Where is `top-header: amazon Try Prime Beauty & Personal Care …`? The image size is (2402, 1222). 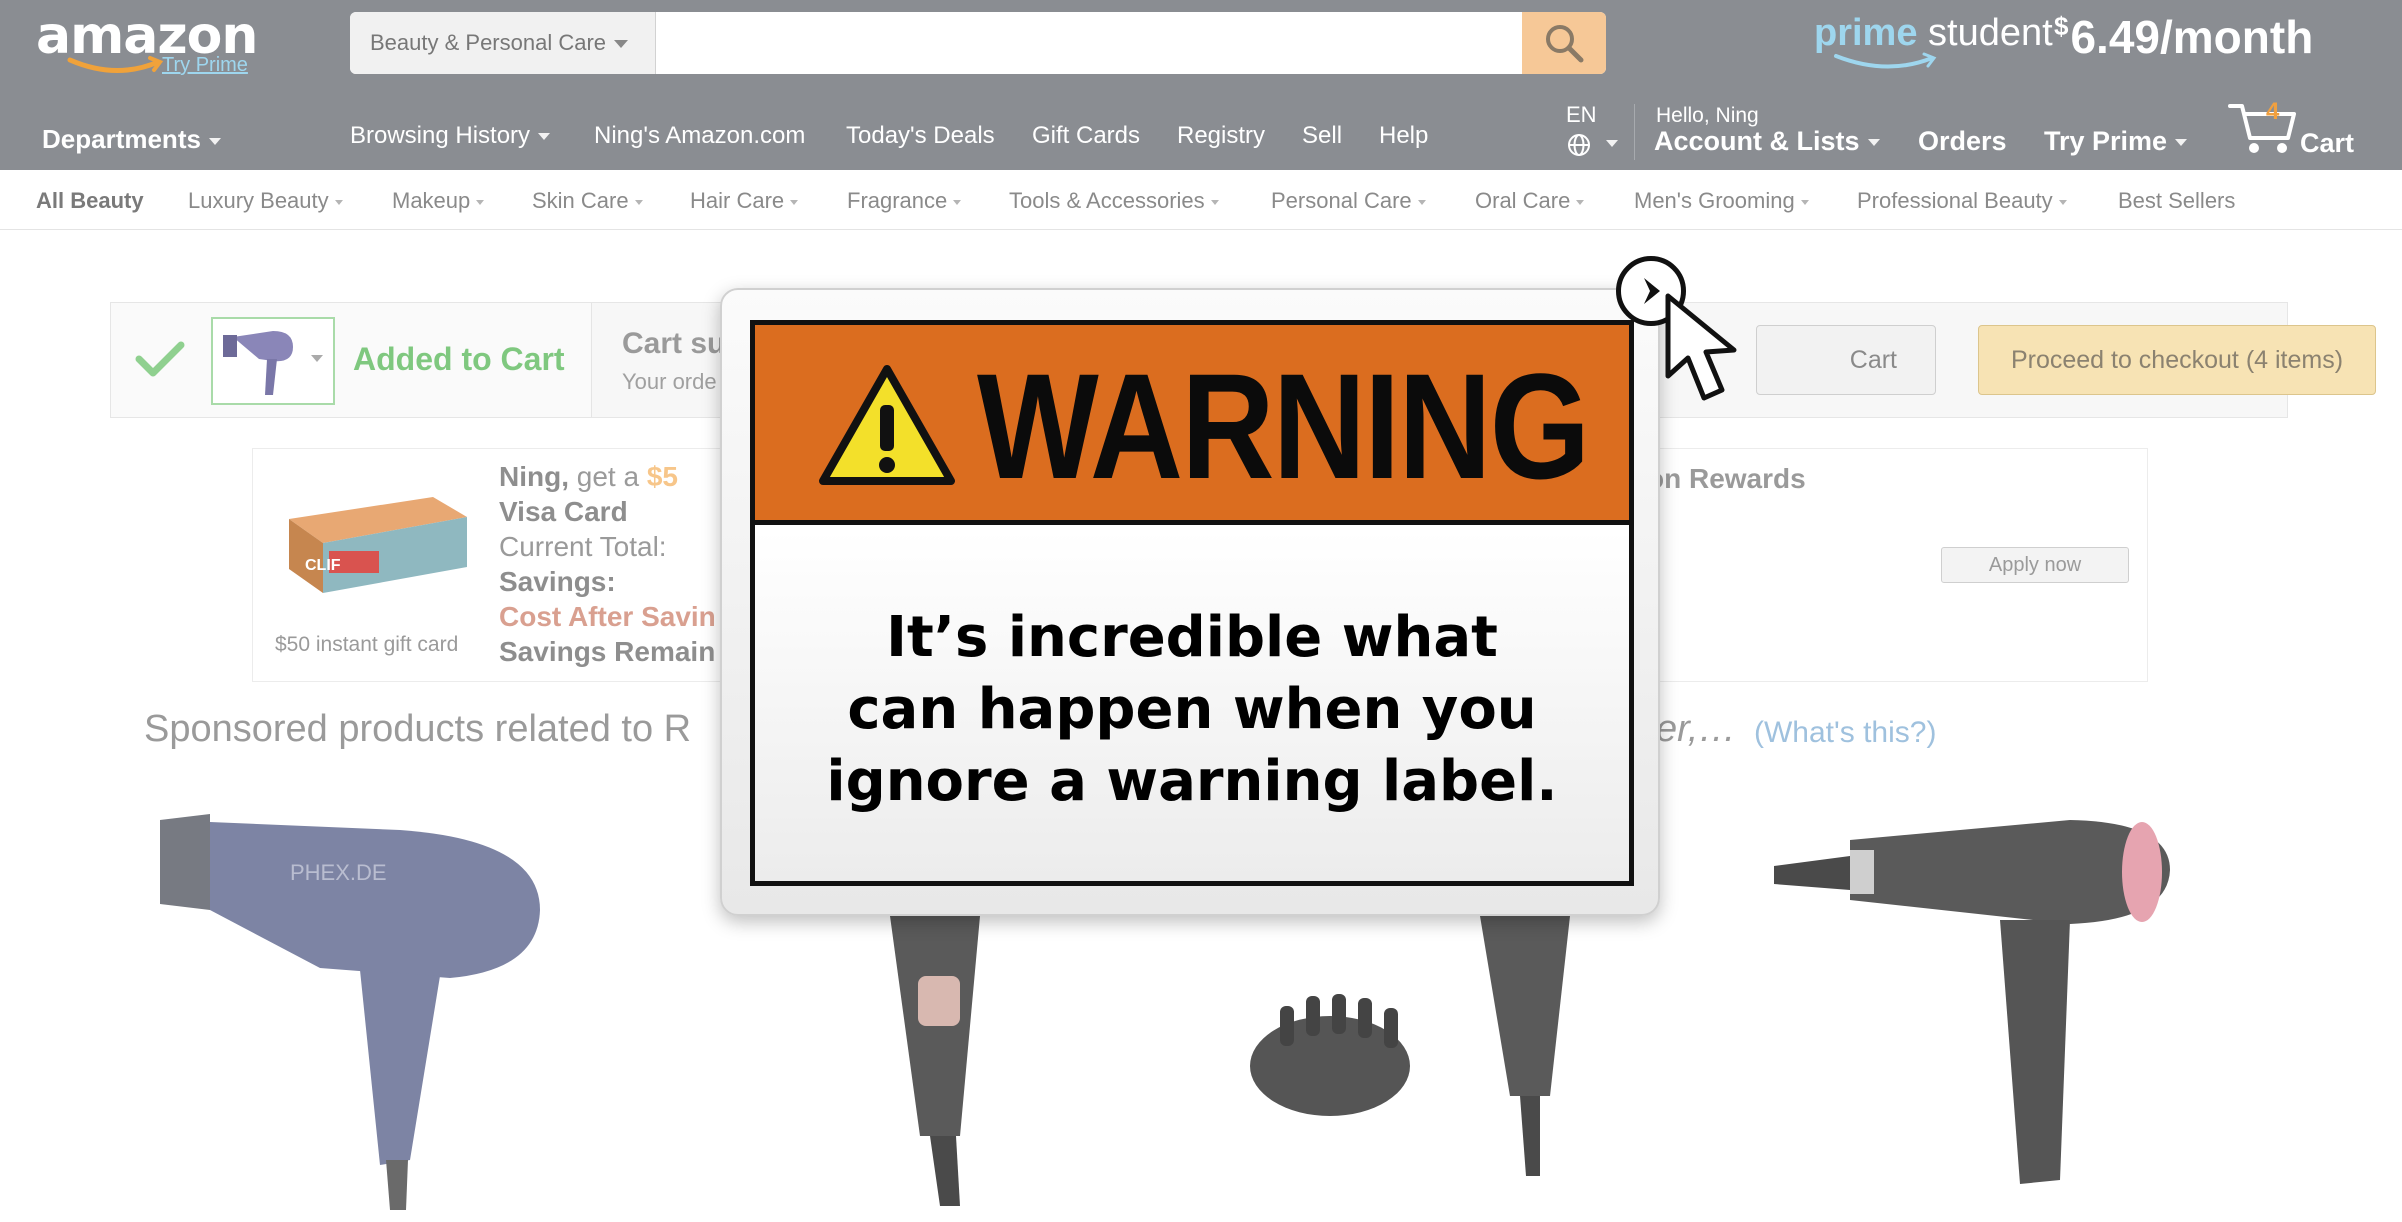
top-header: amazon Try Prime Beauty & Personal Care … is located at coordinates (1201, 85).